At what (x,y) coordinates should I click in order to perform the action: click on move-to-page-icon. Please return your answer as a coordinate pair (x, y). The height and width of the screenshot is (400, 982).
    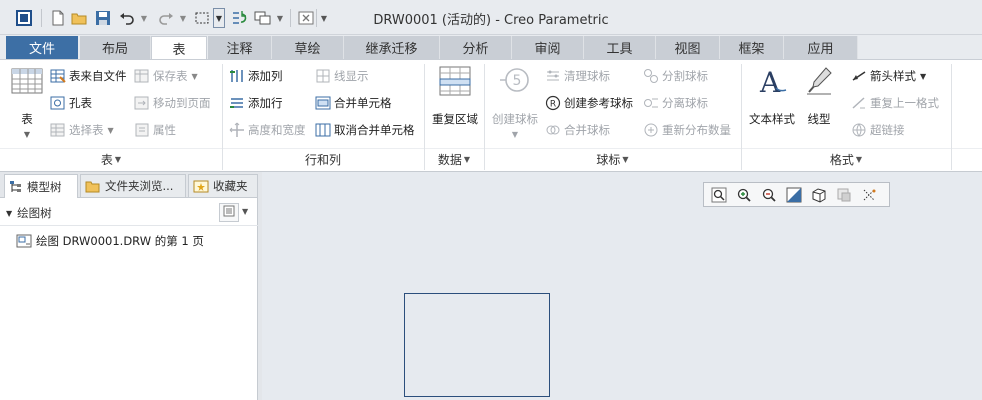
    Looking at the image, I should click on (142, 103).